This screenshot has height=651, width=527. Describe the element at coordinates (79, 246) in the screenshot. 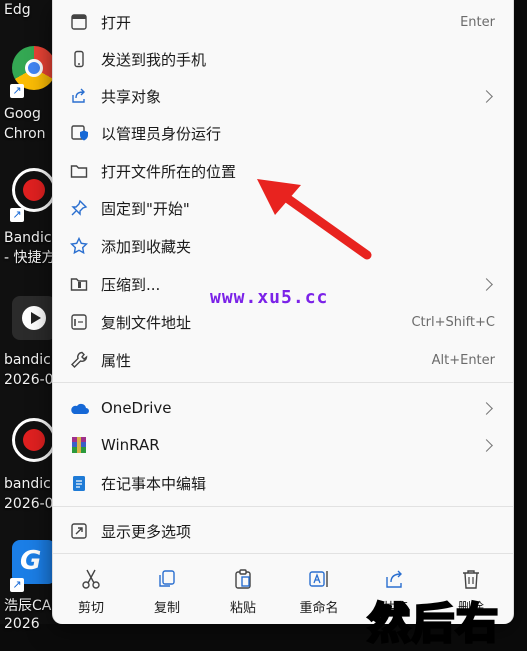

I see `star-icon` at that location.